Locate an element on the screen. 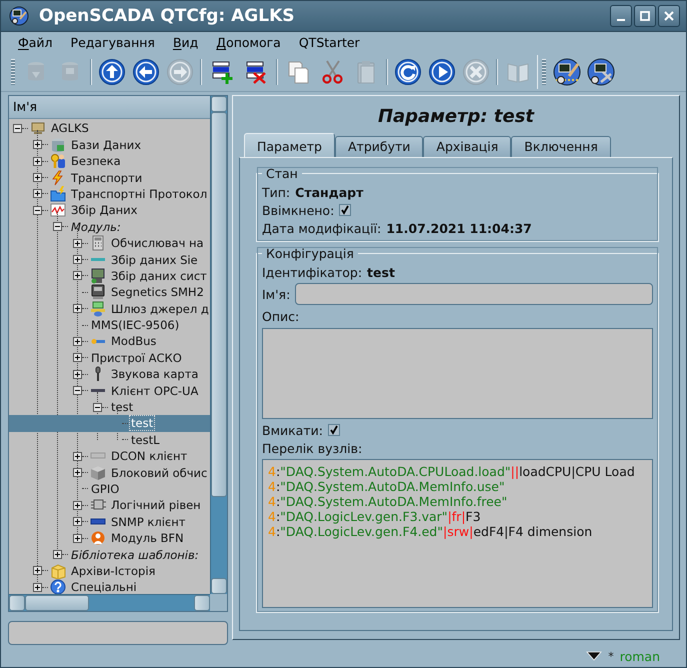 Image resolution: width=687 pixels, height=668 pixels. help-icon is located at coordinates (58, 586).